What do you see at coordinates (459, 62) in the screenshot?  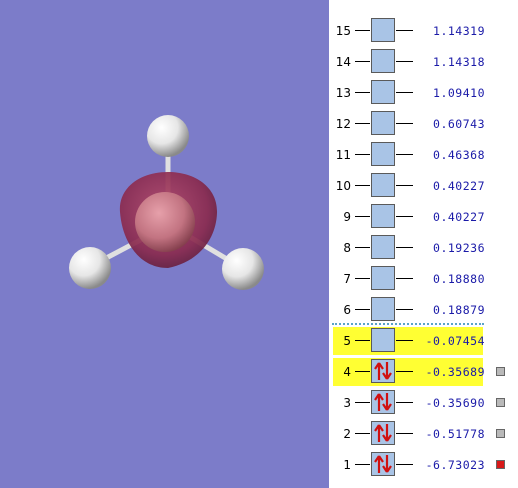 I see `orbital-energy: 1.14318` at bounding box center [459, 62].